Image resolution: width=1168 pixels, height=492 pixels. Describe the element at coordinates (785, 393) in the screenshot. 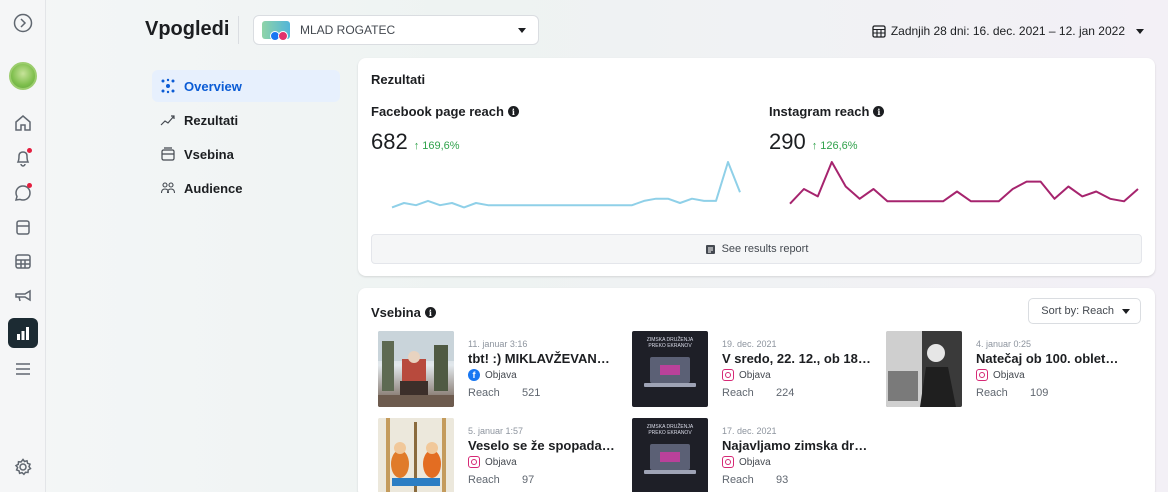

I see `post-reach-value: 224` at that location.